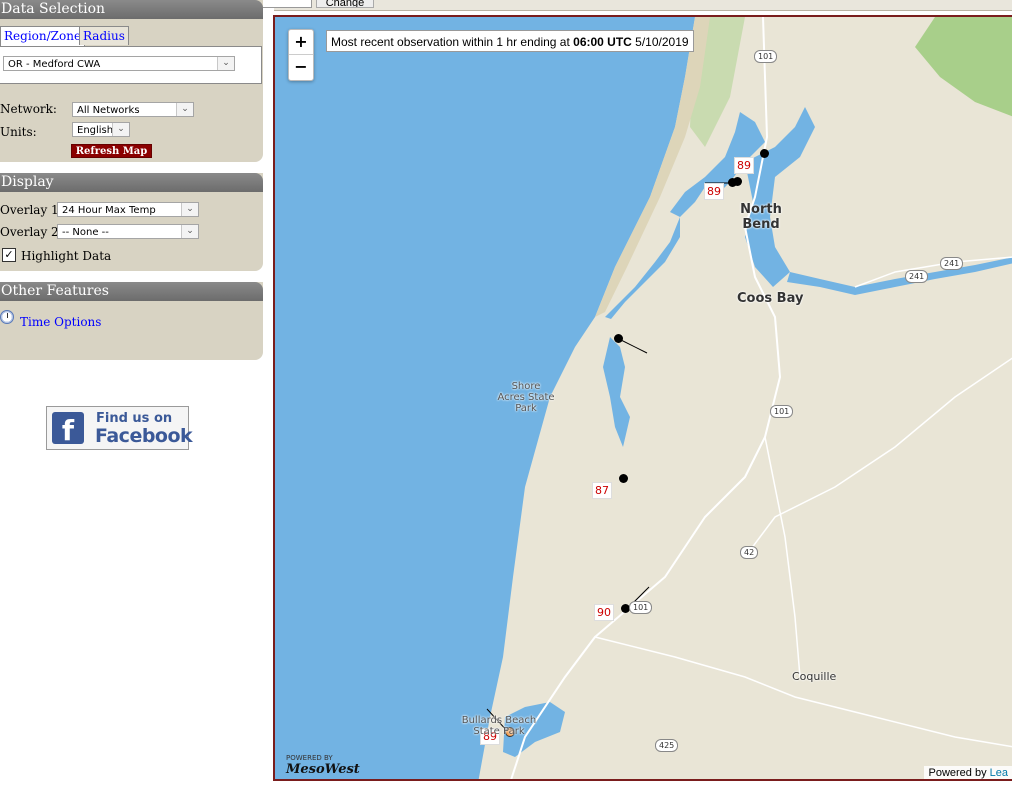 The width and height of the screenshot is (1012, 794). What do you see at coordinates (66, 256) in the screenshot?
I see `highlight-data-label: Highlight Data` at bounding box center [66, 256].